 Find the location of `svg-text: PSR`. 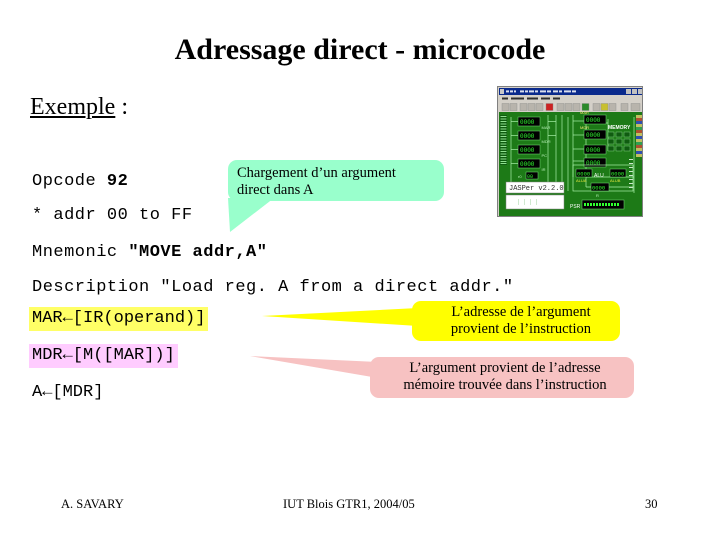

svg-text: PSR is located at coordinates (575, 207).